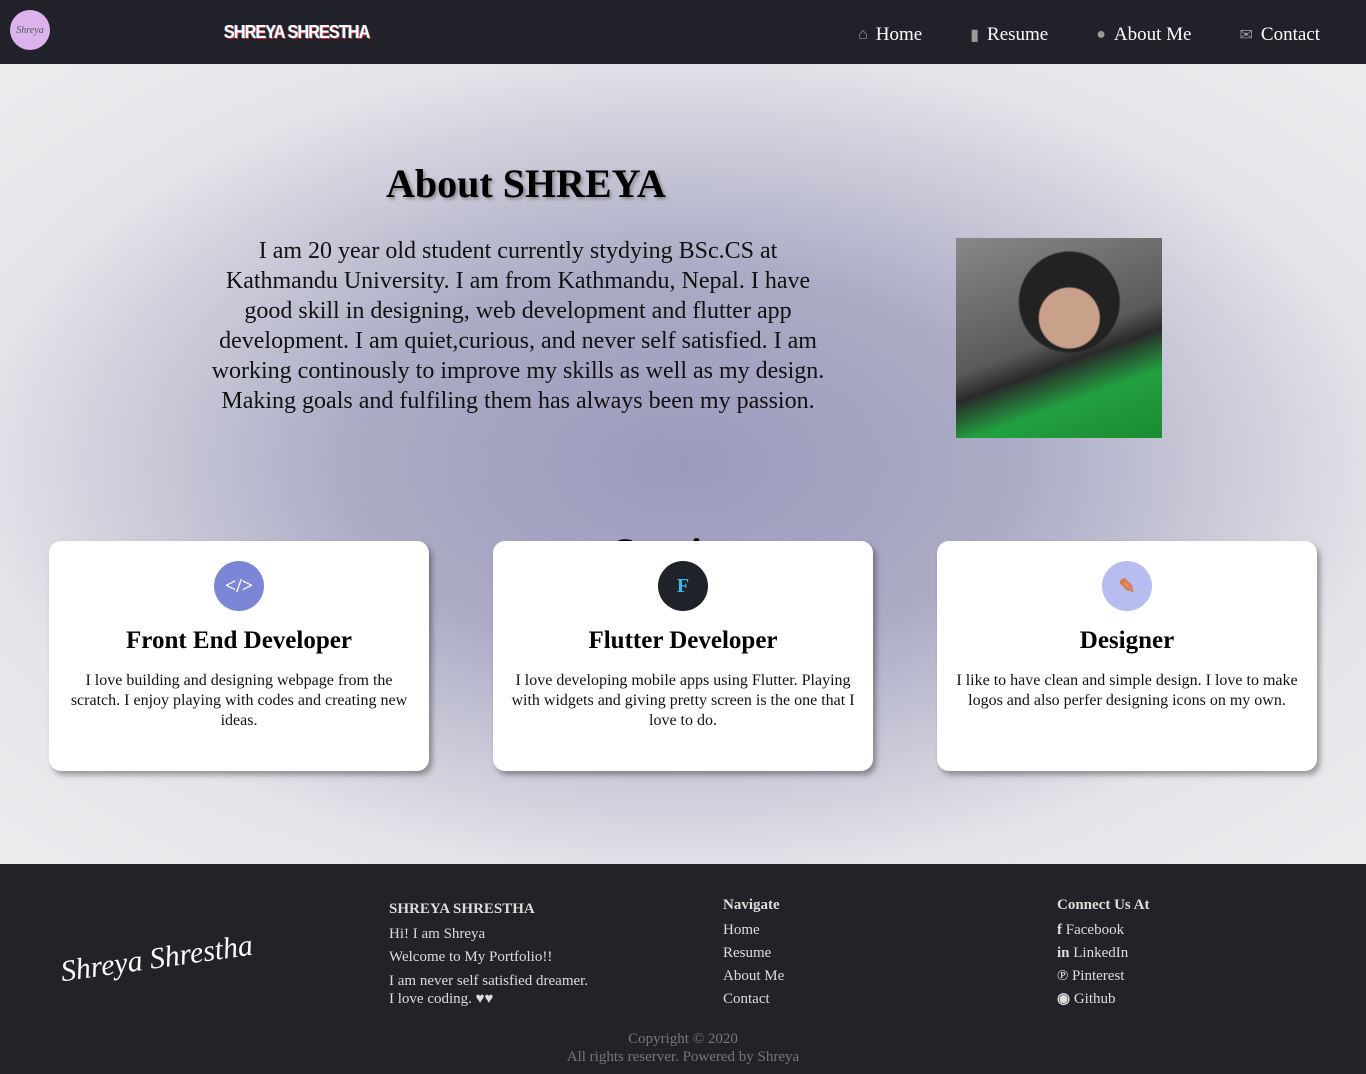 Image resolution: width=1366 pixels, height=1074 pixels. Describe the element at coordinates (753, 999) in the screenshot. I see `footer-link-contact: Contact` at that location.